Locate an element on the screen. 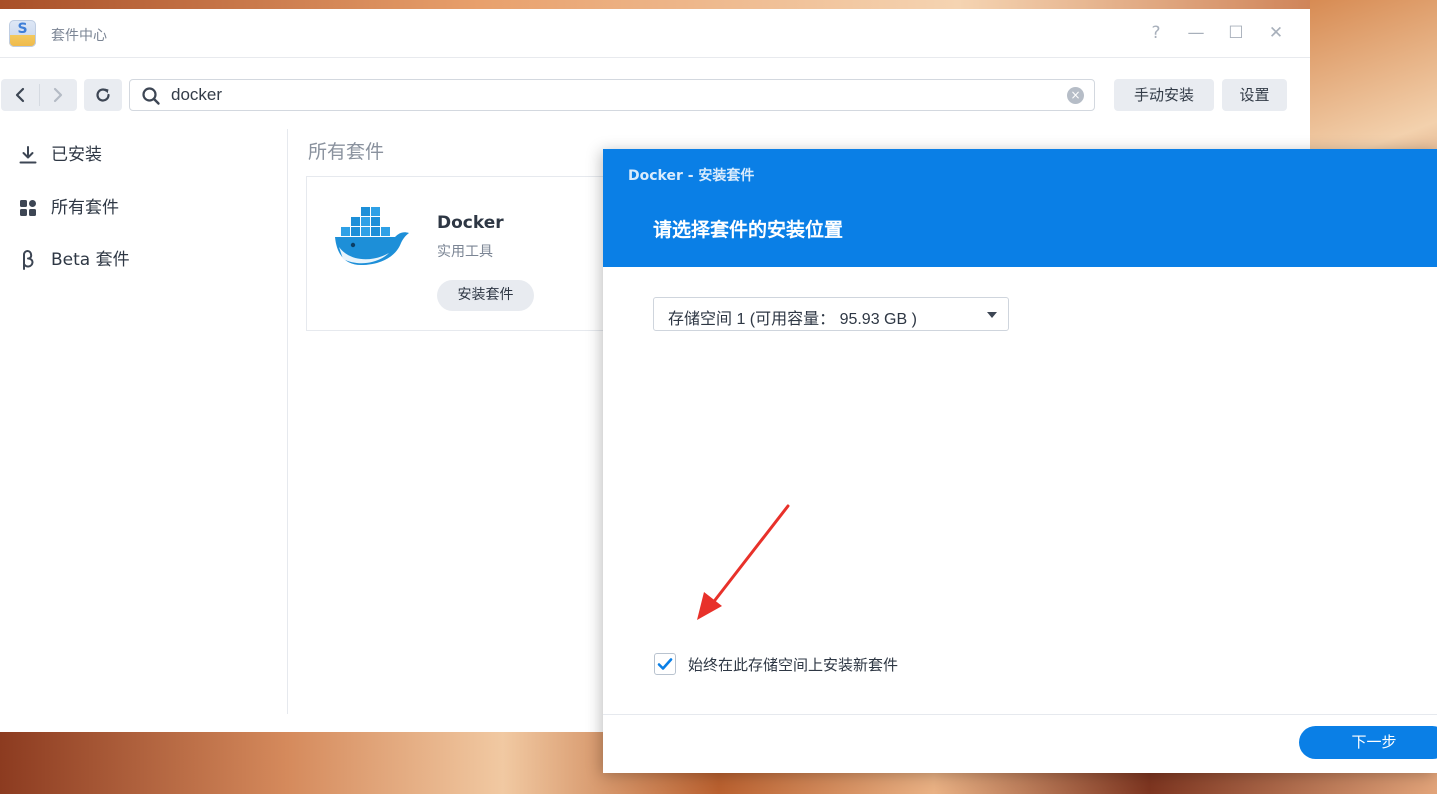 The height and width of the screenshot is (794, 1437). dialog-app-title: Docker - 安装套件 is located at coordinates (691, 176).